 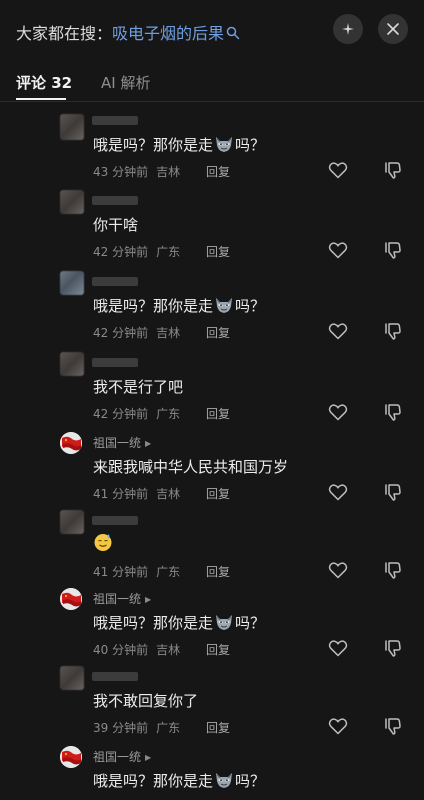 What do you see at coordinates (64, 33) in the screenshot?
I see `search-prefix: 大家都在搜：` at bounding box center [64, 33].